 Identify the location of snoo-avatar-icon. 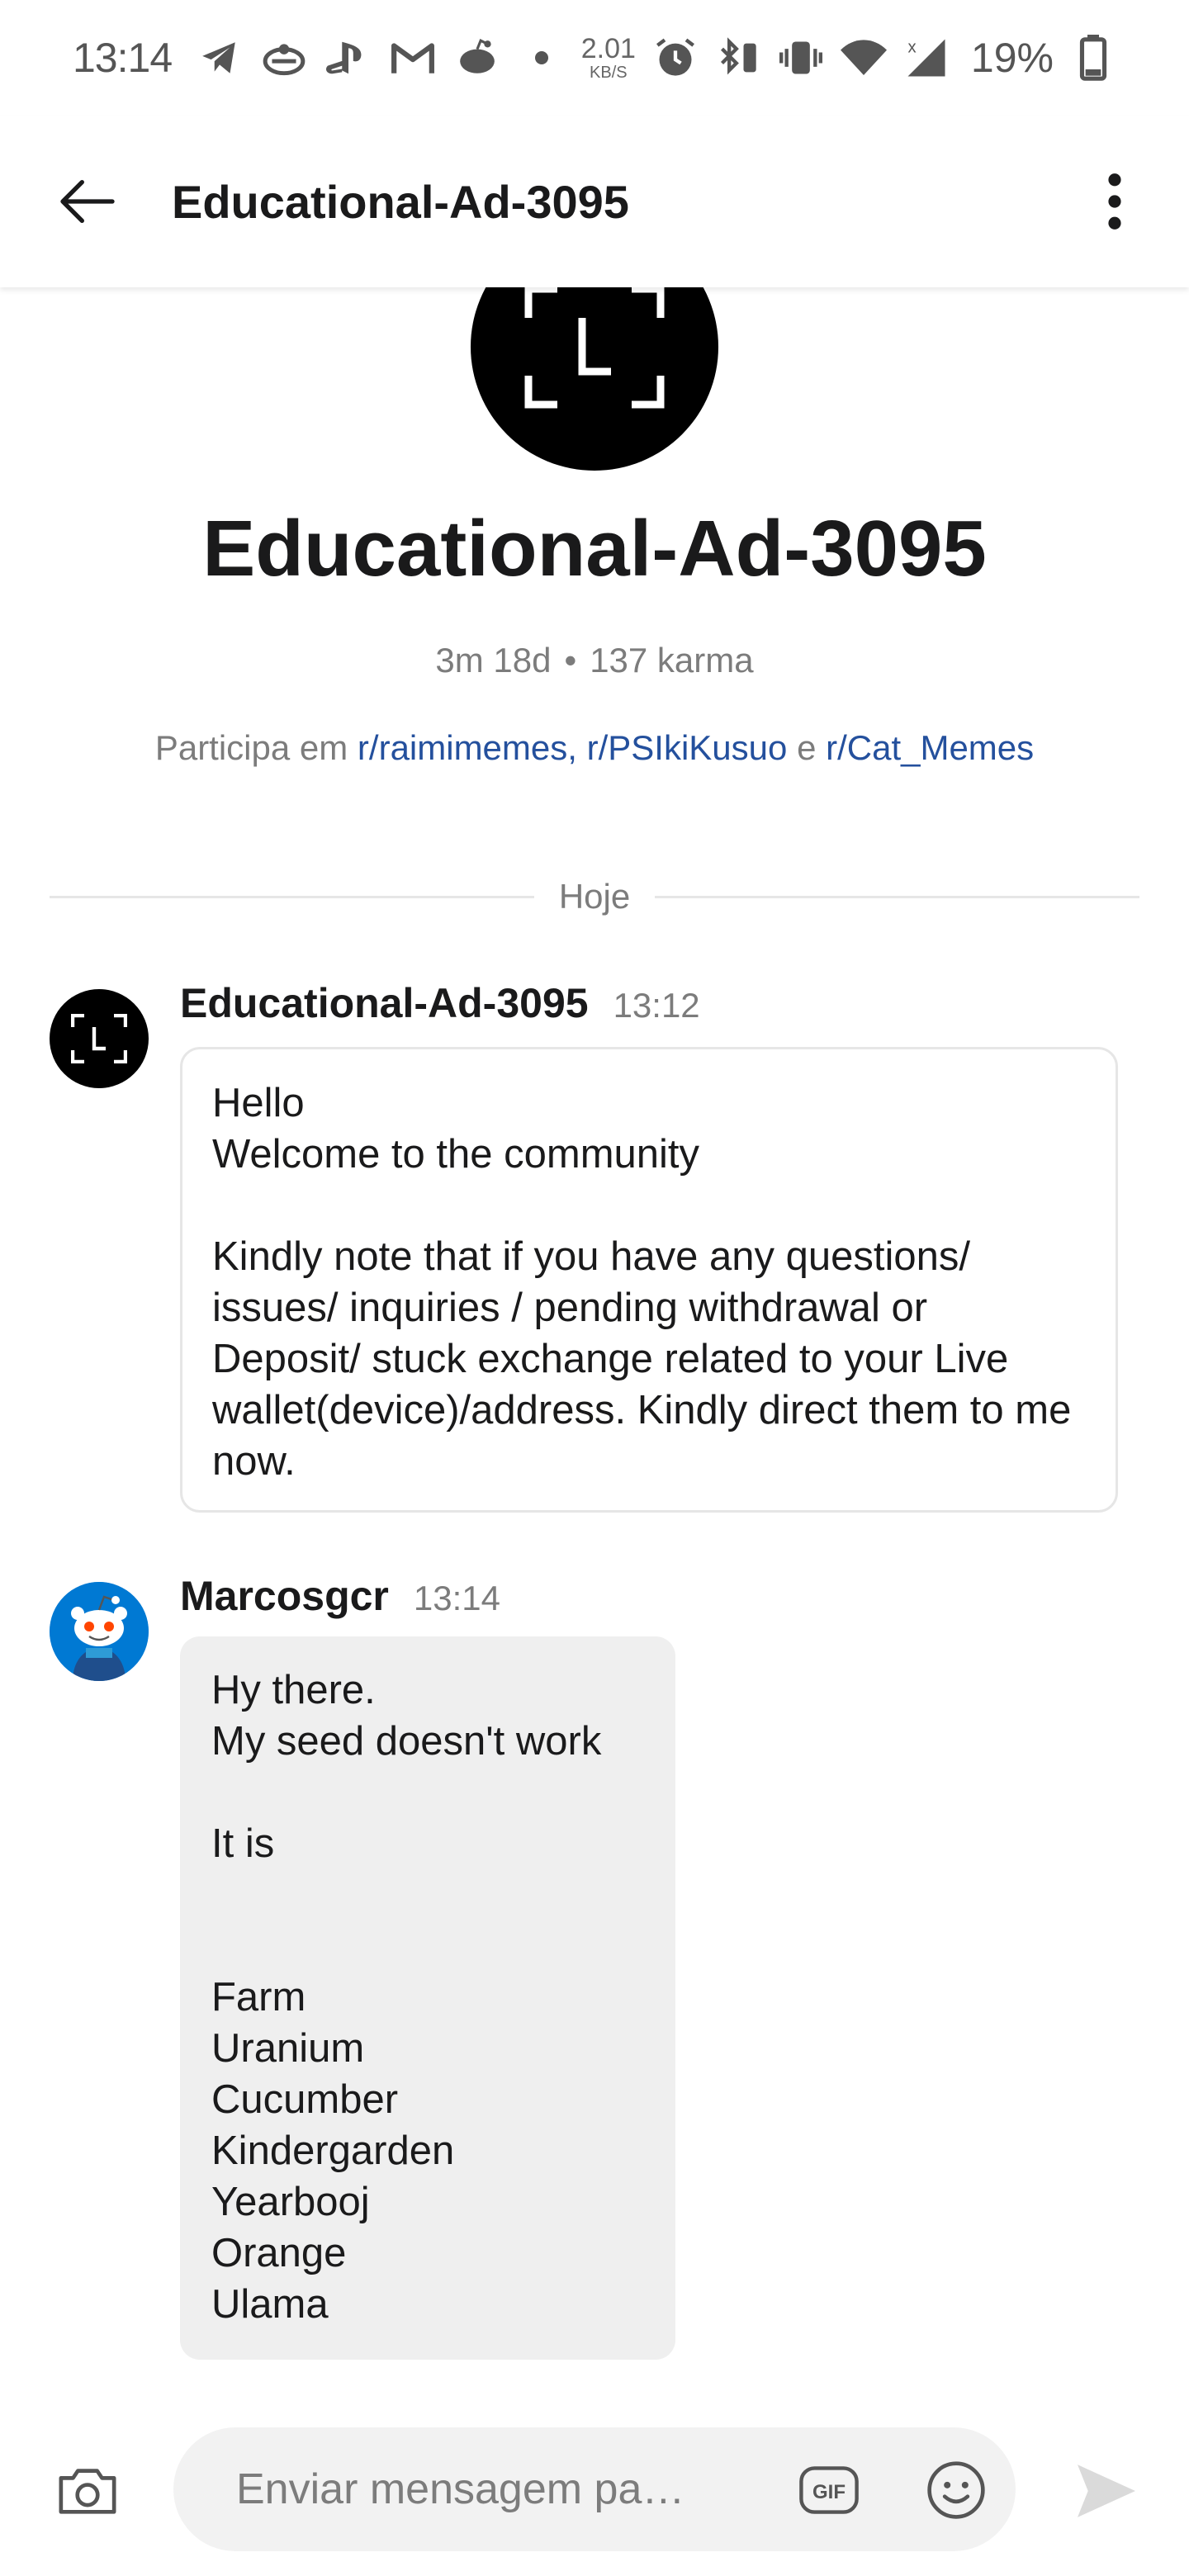
(99, 1631).